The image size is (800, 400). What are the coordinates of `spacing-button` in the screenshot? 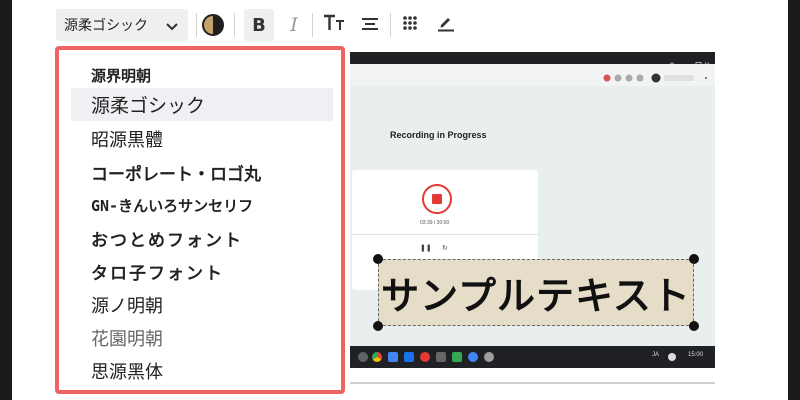 It's located at (410, 25).